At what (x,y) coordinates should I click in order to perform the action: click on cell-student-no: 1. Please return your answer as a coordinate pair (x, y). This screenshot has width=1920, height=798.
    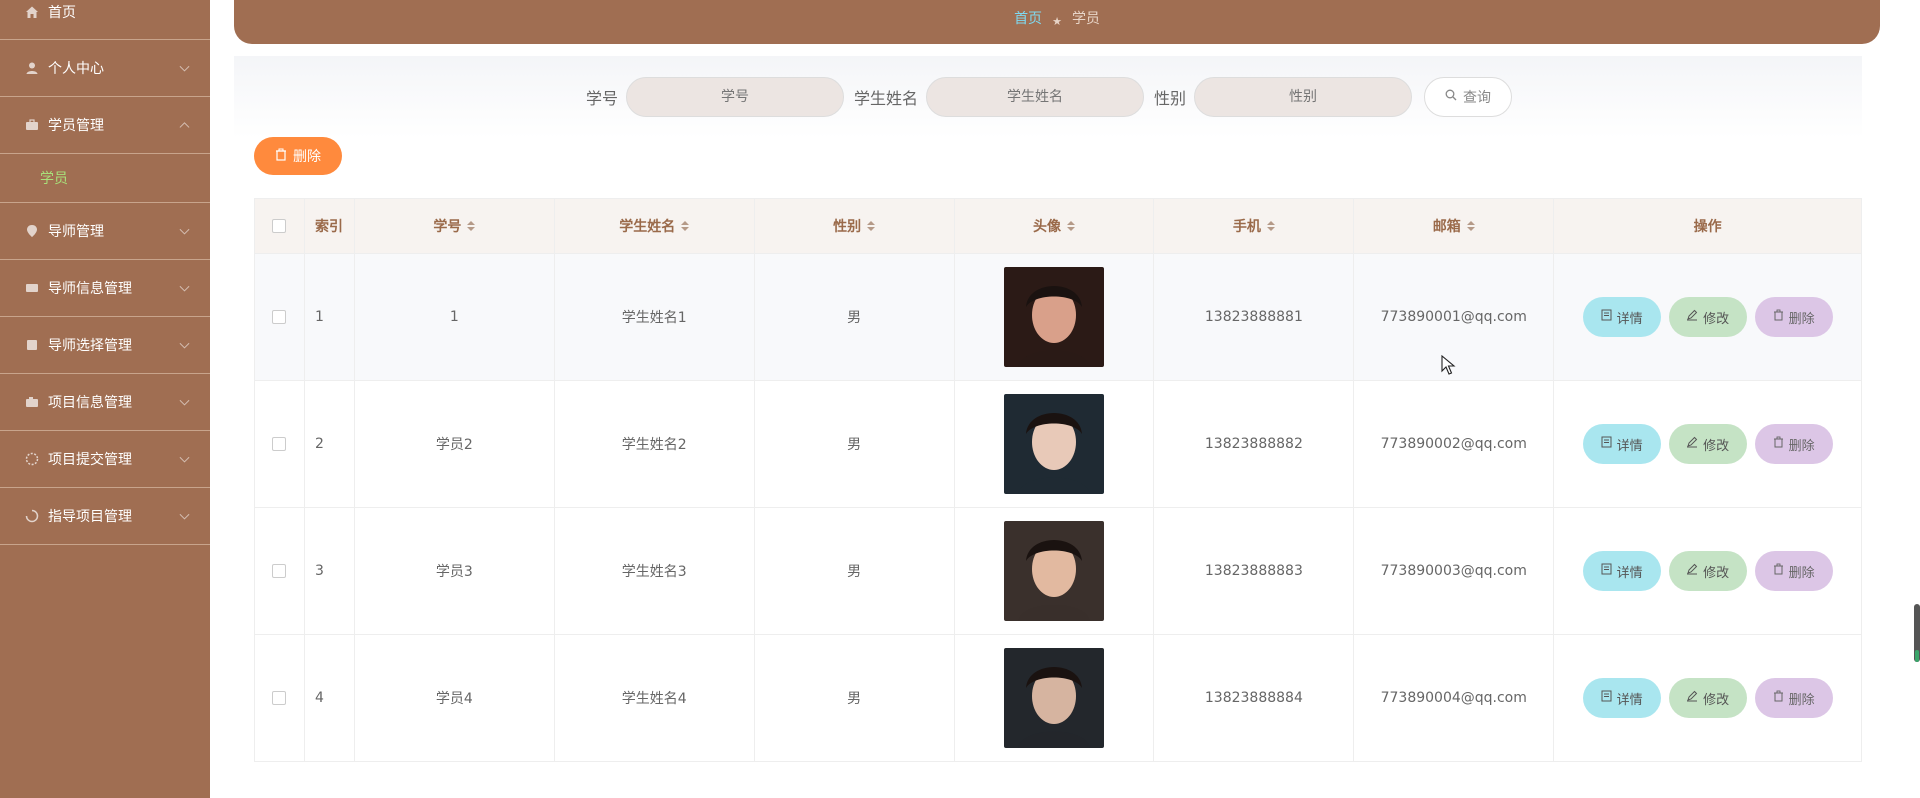
    Looking at the image, I should click on (455, 317).